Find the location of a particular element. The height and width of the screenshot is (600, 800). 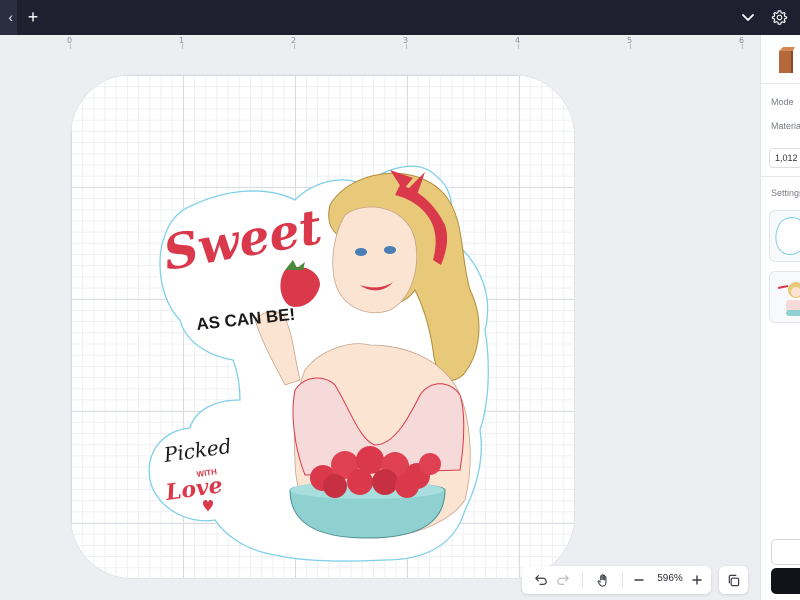

chevron-left-icon: ‹ is located at coordinates (10, 17).